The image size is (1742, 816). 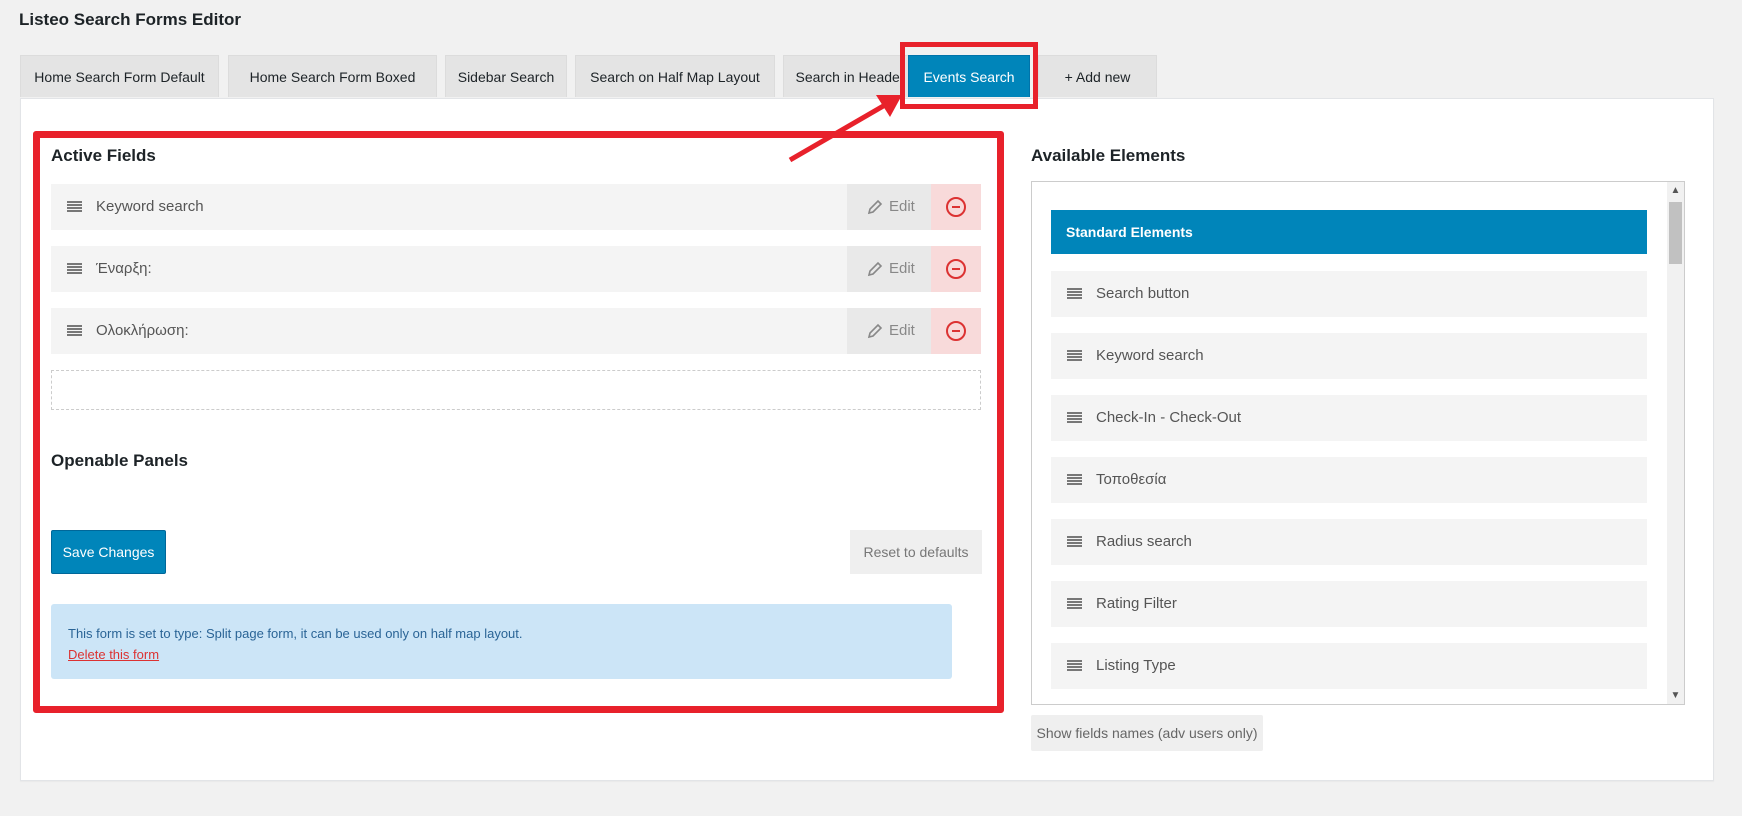 I want to click on available-element-item: Rating Filter, so click(x=1349, y=604).